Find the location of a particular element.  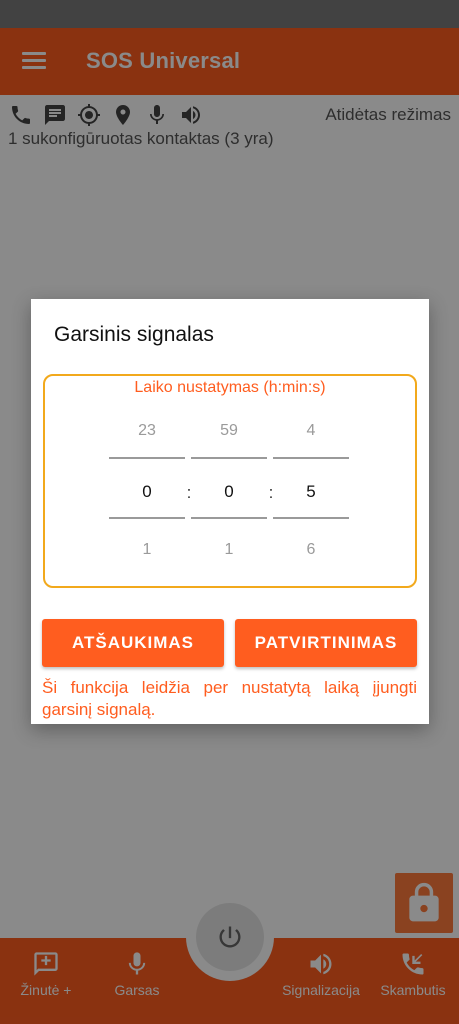

minutes-picker: 59 0 1 is located at coordinates (229, 496).